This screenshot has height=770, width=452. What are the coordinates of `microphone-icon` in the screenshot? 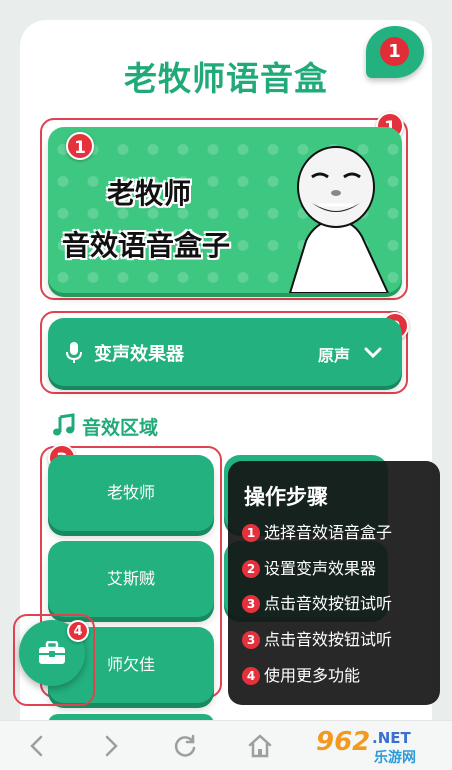 It's located at (74, 352).